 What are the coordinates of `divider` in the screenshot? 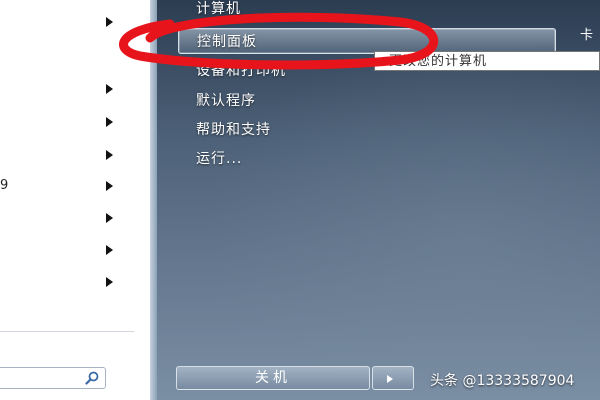 It's located at (67, 331).